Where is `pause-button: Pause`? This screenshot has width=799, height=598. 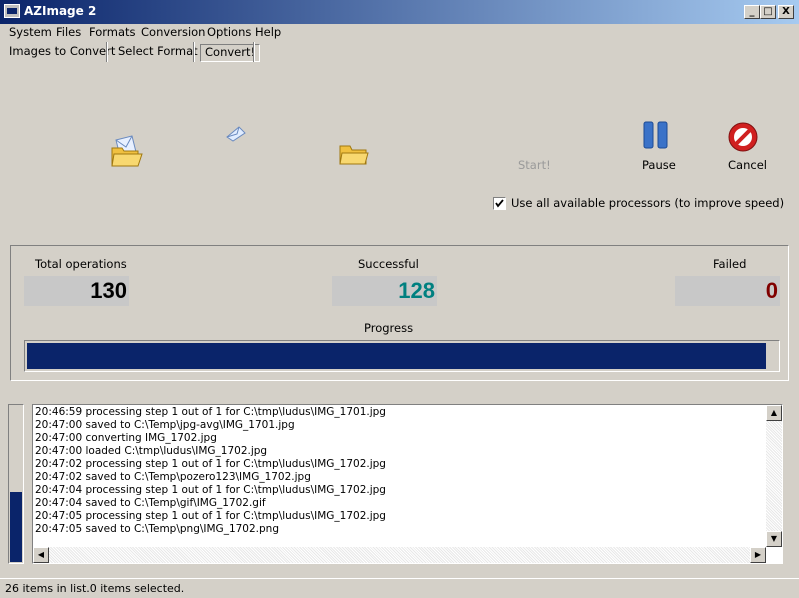 pause-button: Pause is located at coordinates (659, 165).